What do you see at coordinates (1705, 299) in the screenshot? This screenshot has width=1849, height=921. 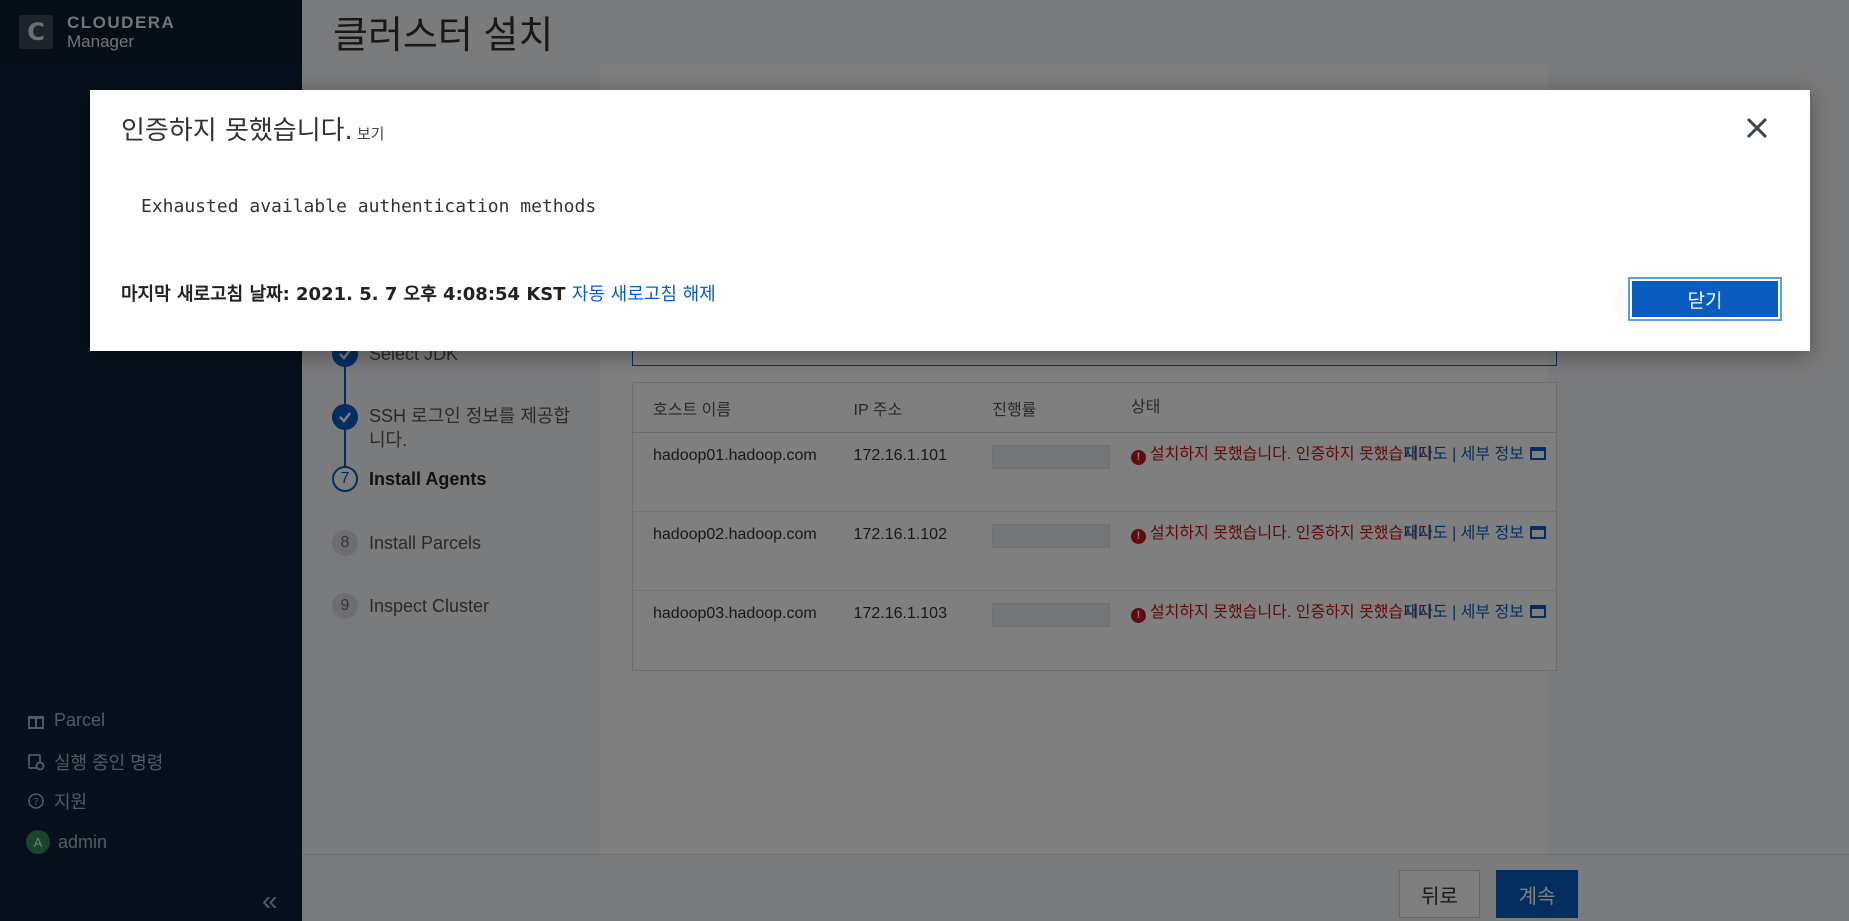 I see `close-button: 닫기` at bounding box center [1705, 299].